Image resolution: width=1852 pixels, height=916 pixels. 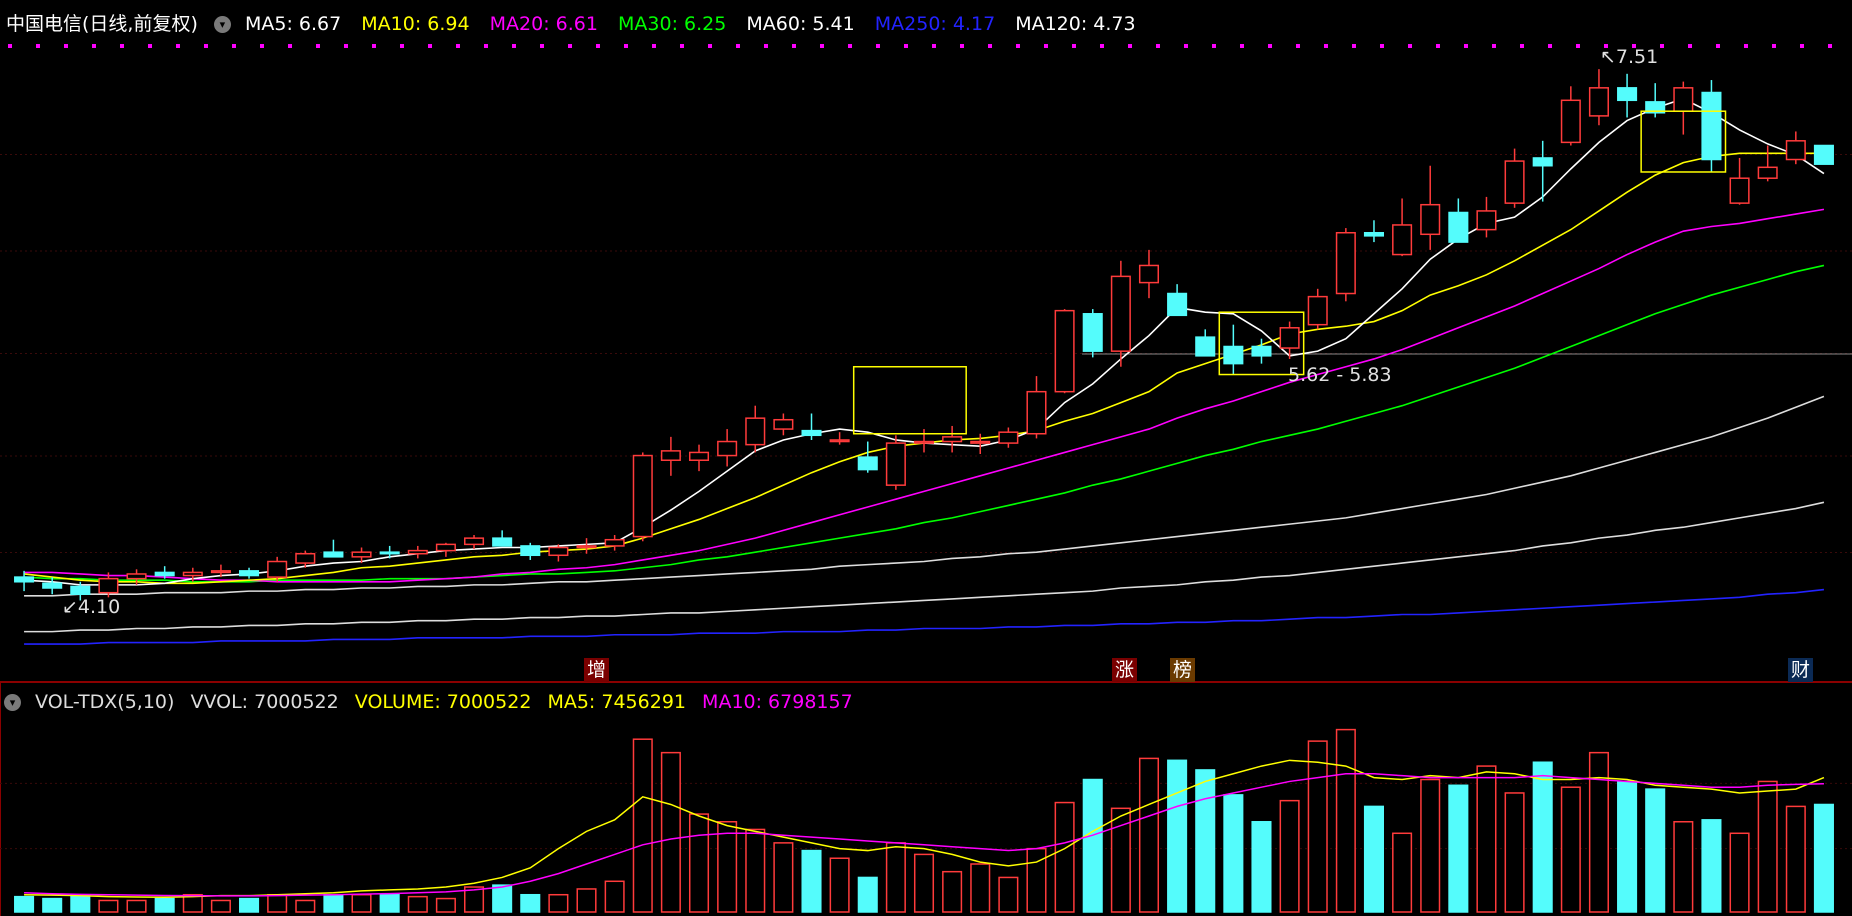 What do you see at coordinates (1125, 670) in the screenshot?
I see `event-tag-zhang: 涨` at bounding box center [1125, 670].